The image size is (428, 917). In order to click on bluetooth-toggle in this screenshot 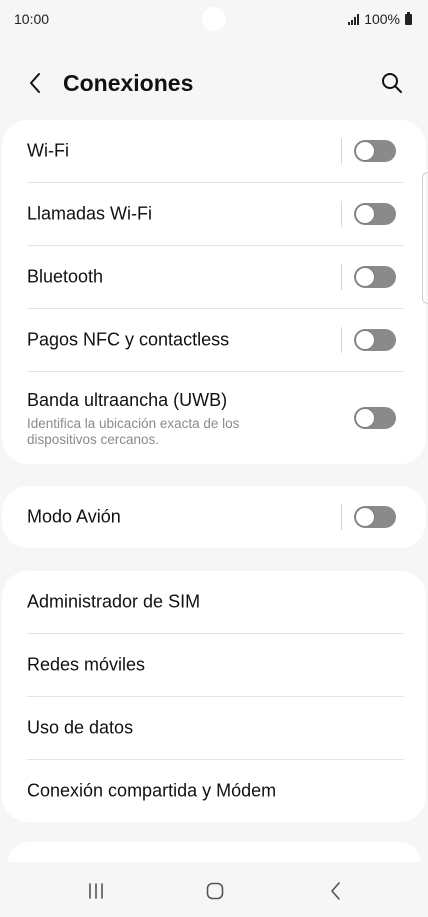, I will do `click(375, 277)`.